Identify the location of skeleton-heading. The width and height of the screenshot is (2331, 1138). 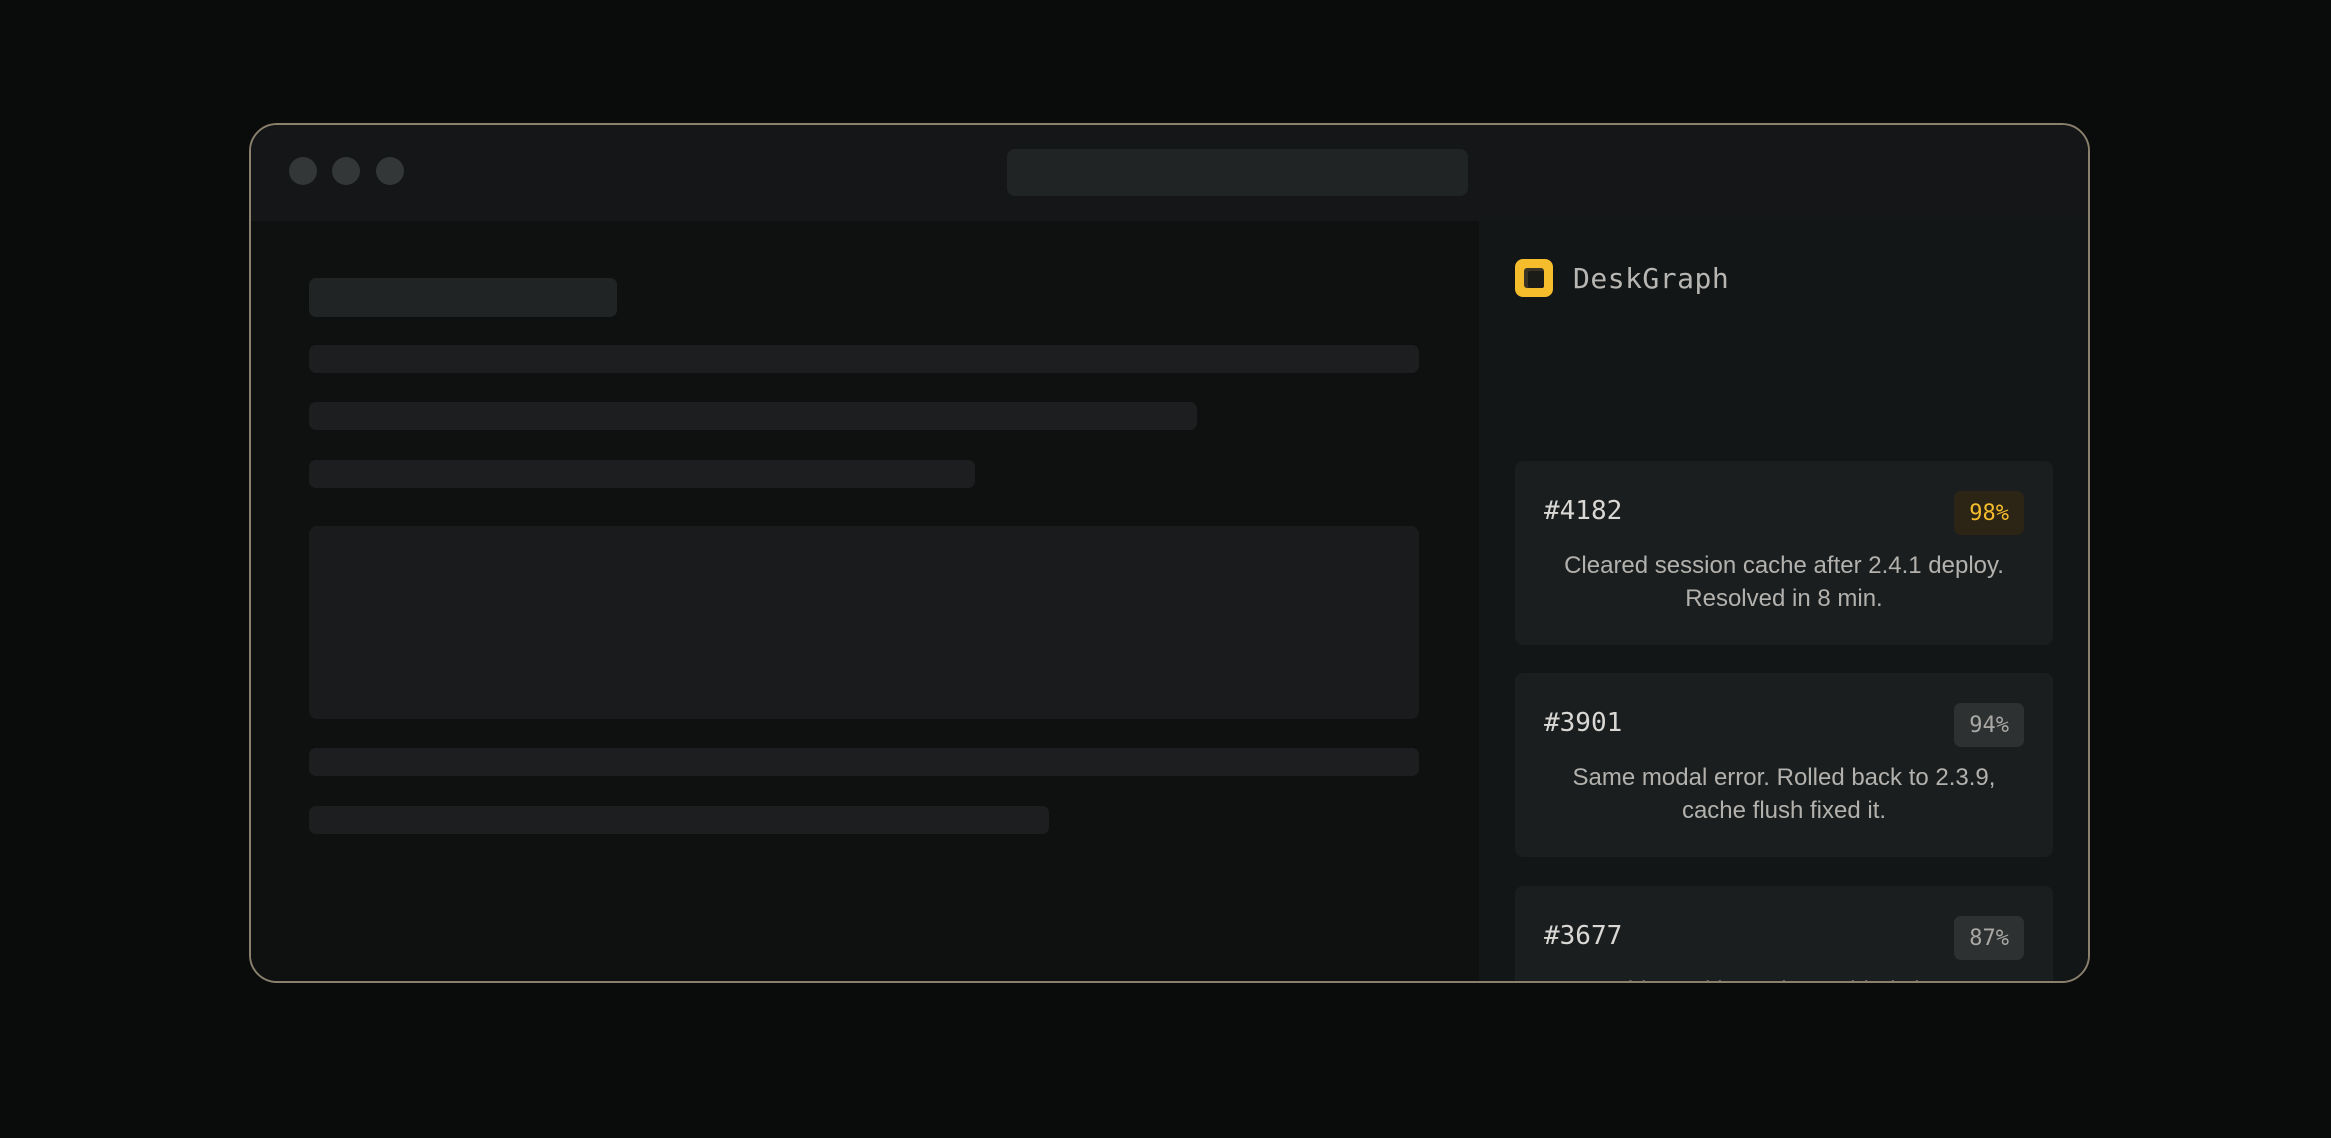
(463, 297).